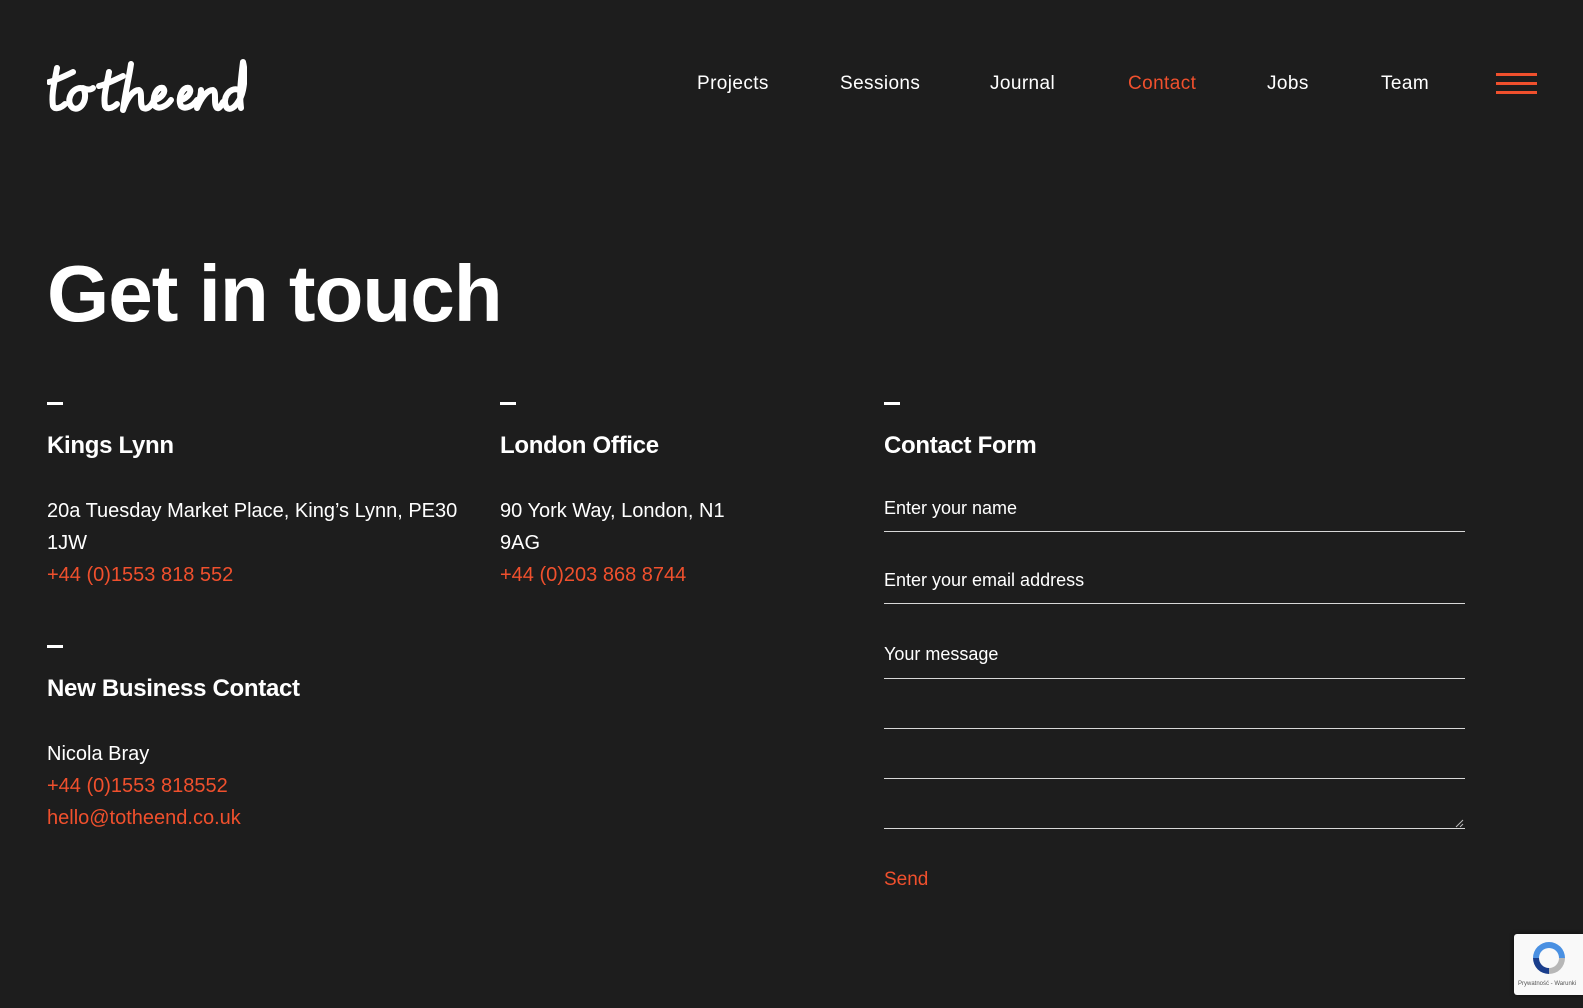 The width and height of the screenshot is (1583, 1008). What do you see at coordinates (960, 445) in the screenshot?
I see `contact-form-heading: Contact Form` at bounding box center [960, 445].